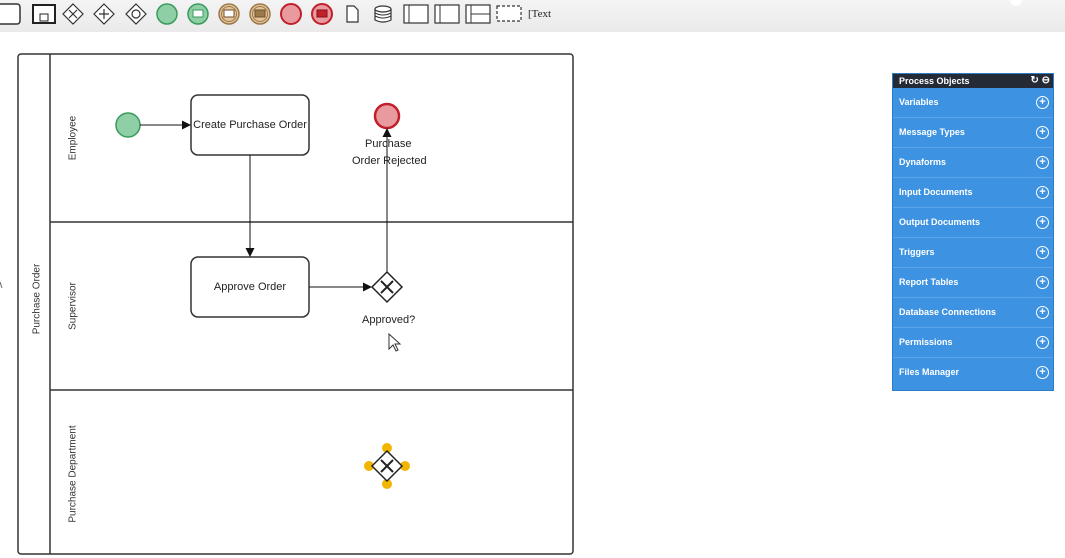 Image resolution: width=1065 pixels, height=558 pixels. Describe the element at coordinates (447, 14) in the screenshot. I see `lane-tool-icon` at that location.